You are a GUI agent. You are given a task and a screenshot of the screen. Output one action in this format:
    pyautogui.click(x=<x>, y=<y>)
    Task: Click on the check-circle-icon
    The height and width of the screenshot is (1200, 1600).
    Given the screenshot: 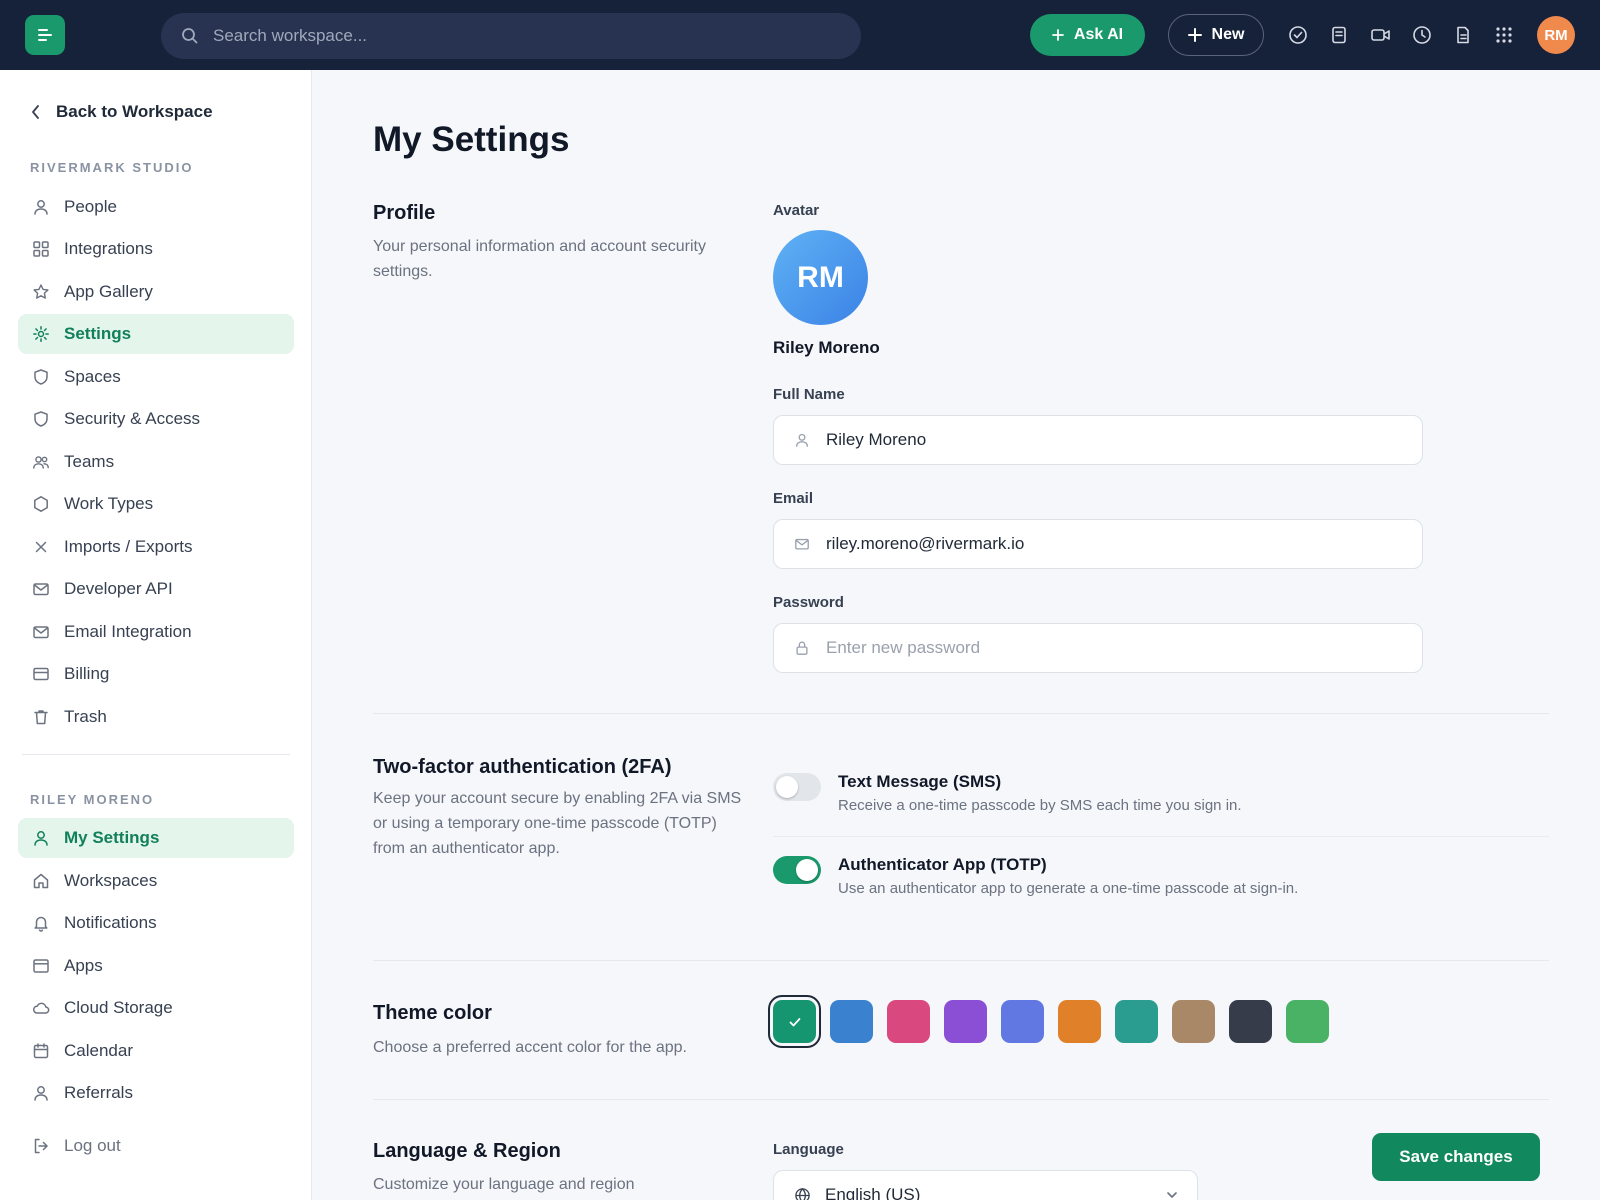 What is the action you would take?
    pyautogui.click(x=1298, y=35)
    